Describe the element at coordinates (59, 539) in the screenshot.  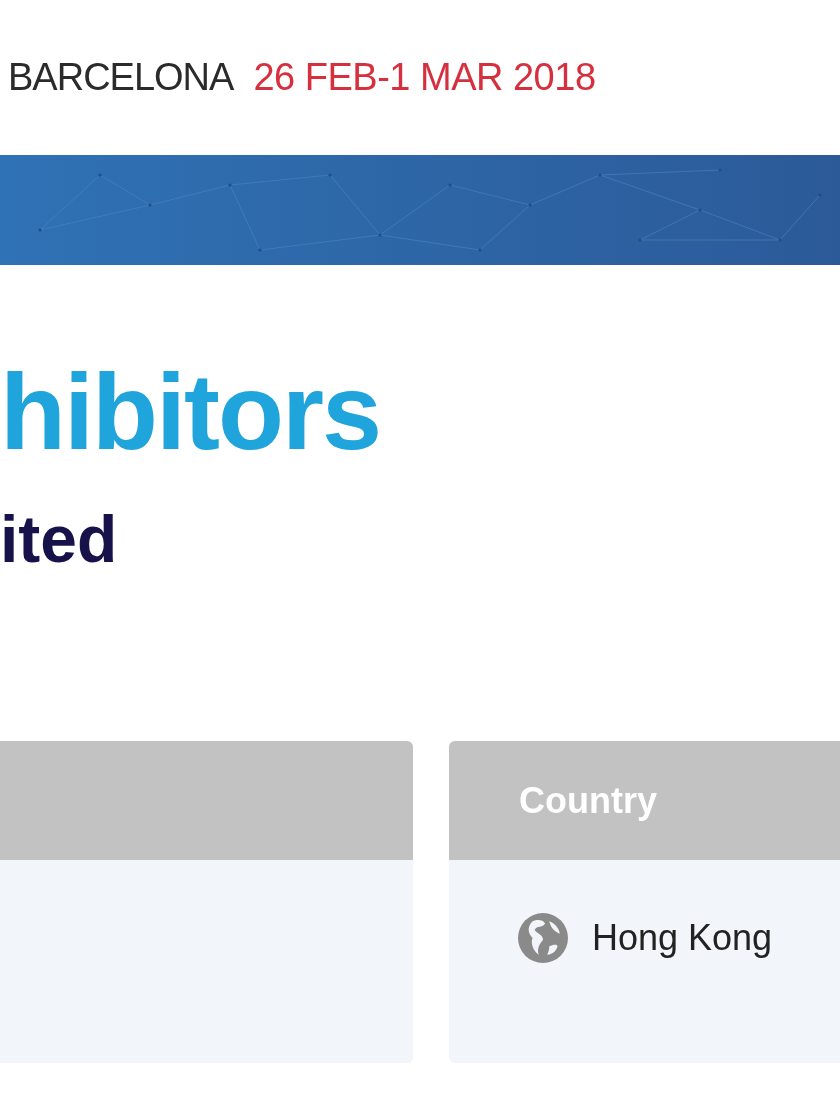
I see `company-name: ited` at that location.